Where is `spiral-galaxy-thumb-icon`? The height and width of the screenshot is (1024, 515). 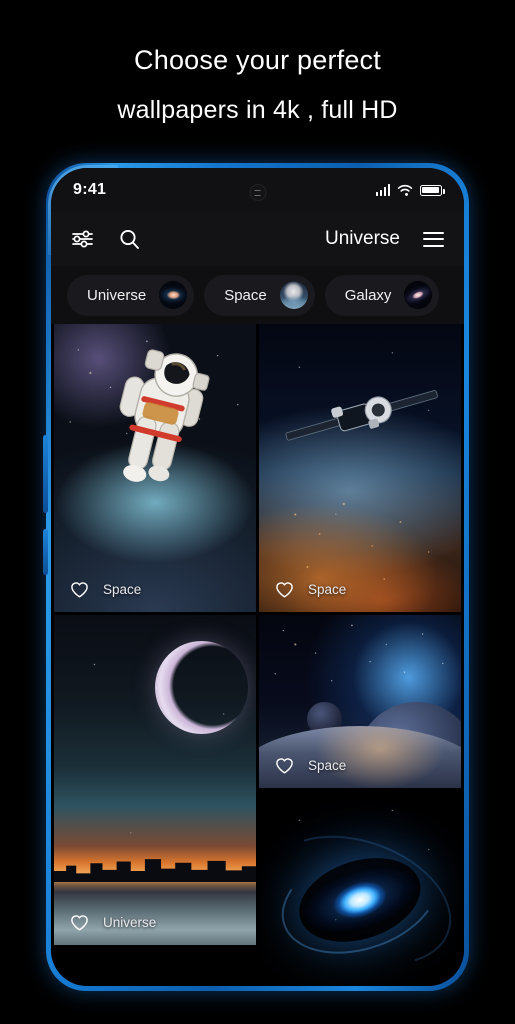
spiral-galaxy-thumb-icon is located at coordinates (173, 295).